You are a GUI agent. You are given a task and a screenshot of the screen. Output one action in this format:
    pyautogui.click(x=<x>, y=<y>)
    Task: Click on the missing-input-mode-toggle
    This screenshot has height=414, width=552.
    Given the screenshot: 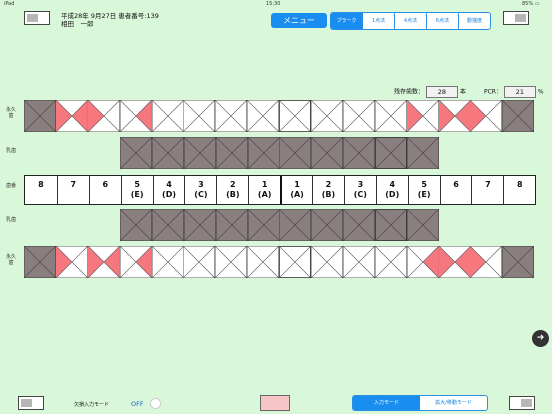 What is the action you would take?
    pyautogui.click(x=155, y=403)
    